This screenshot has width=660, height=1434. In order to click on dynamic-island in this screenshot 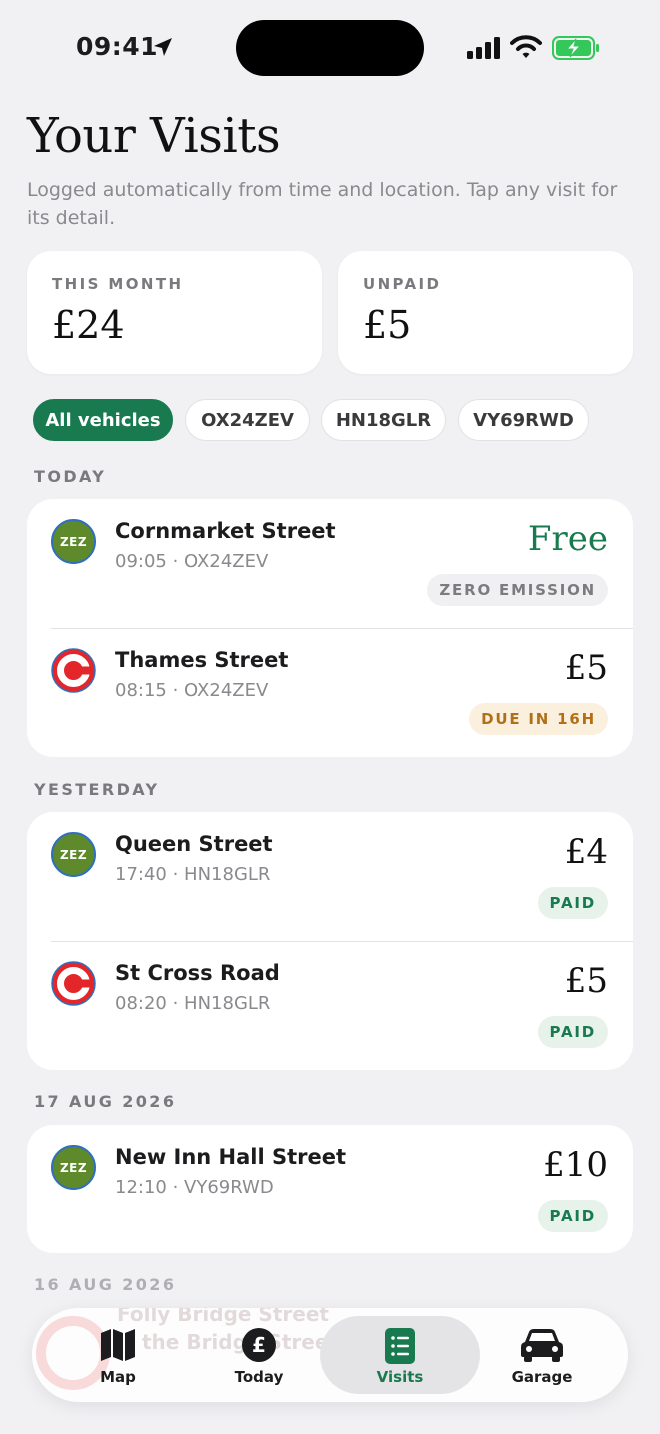, I will do `click(330, 48)`.